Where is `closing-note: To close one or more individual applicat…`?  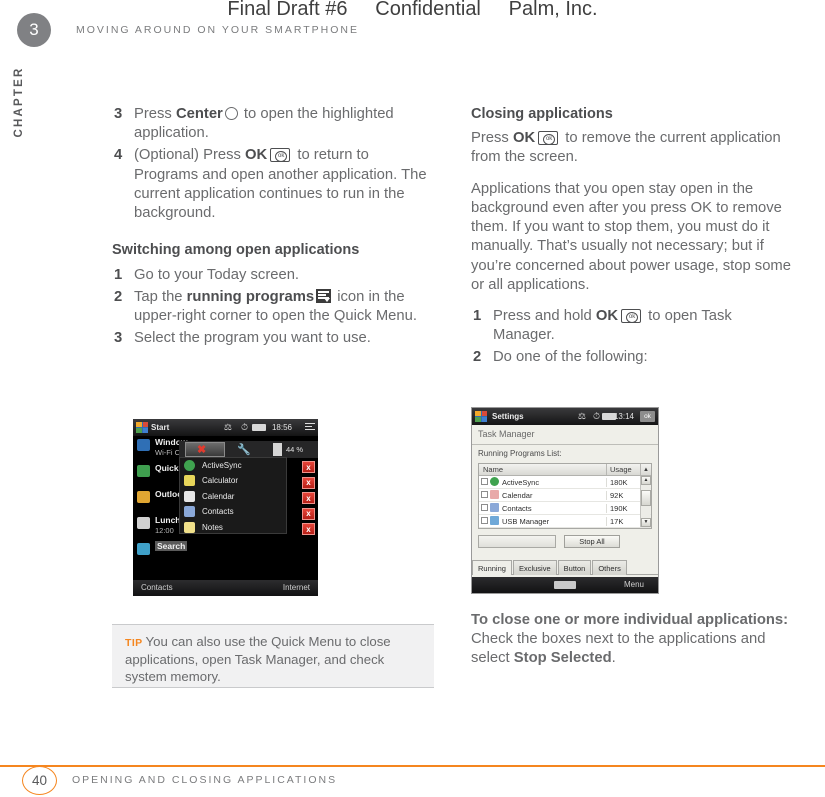 closing-note: To close one or more individual applicat… is located at coordinates (633, 640).